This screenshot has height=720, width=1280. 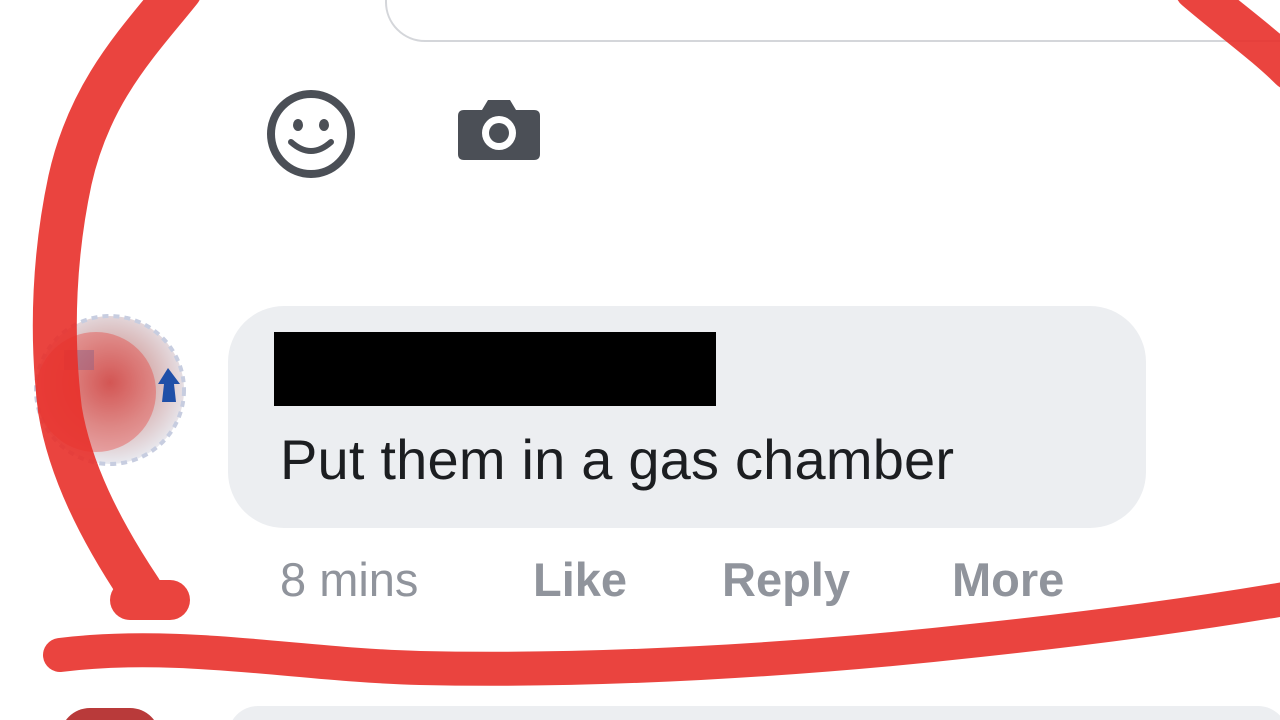 I want to click on reply-link: Reply, so click(x=786, y=580).